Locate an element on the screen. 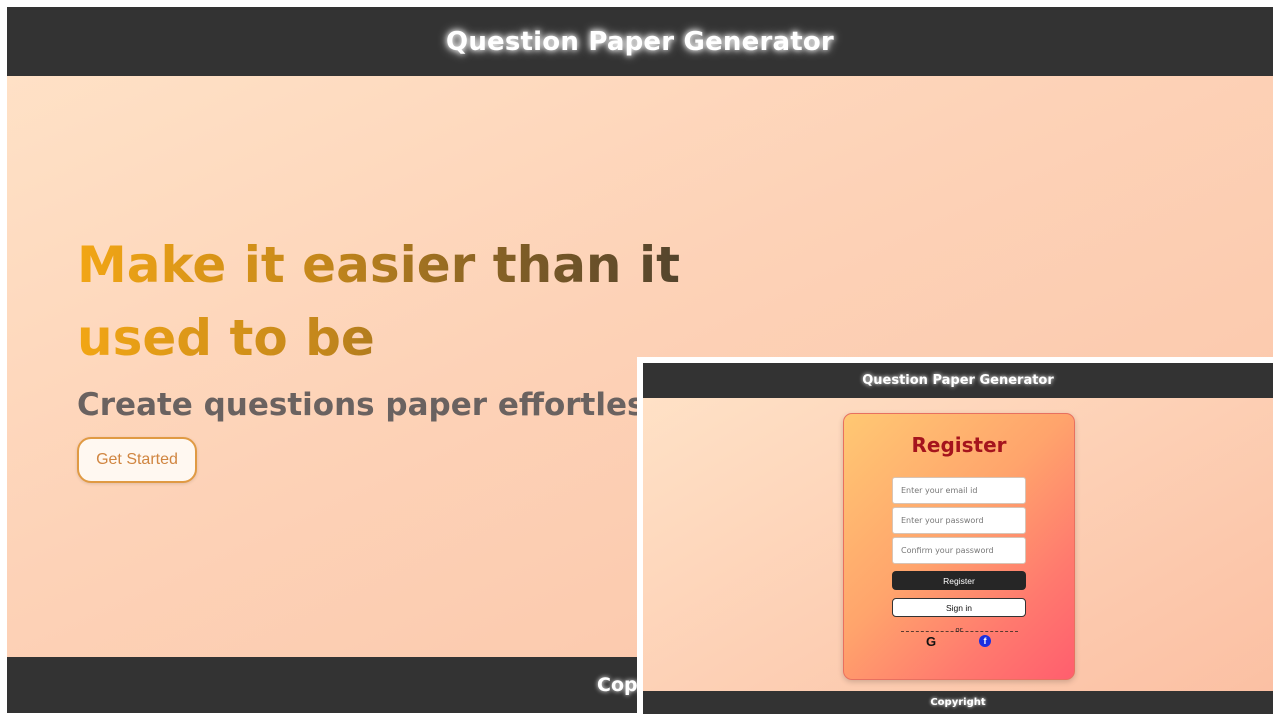 The image size is (1280, 720). register-card: Register Register Sign in or G f is located at coordinates (959, 546).